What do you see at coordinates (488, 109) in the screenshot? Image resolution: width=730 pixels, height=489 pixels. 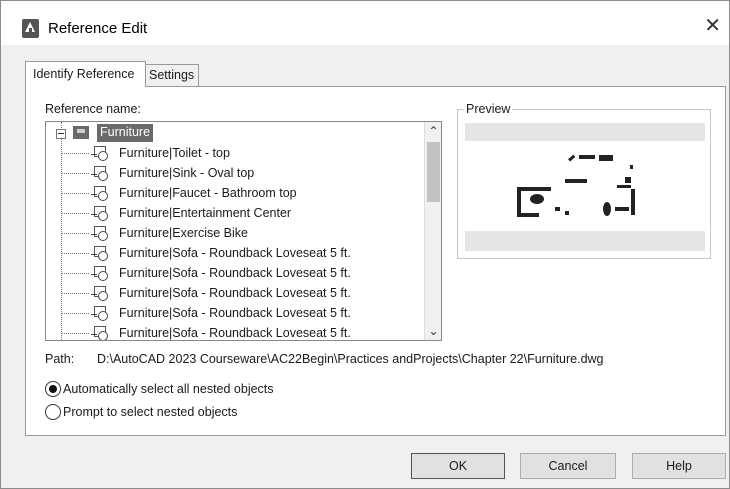 I see `preview-label: Preview` at bounding box center [488, 109].